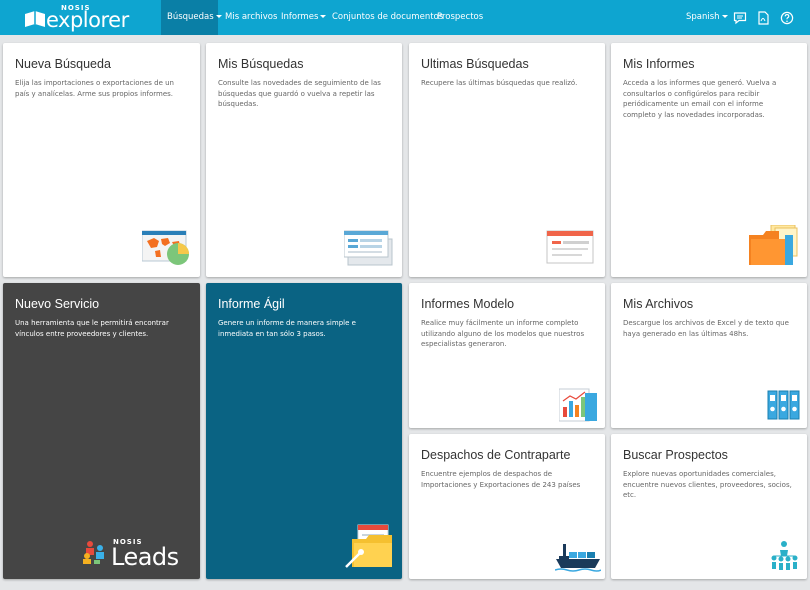 This screenshot has height=590, width=810. Describe the element at coordinates (763, 18) in the screenshot. I see `pdf-icon` at that location.